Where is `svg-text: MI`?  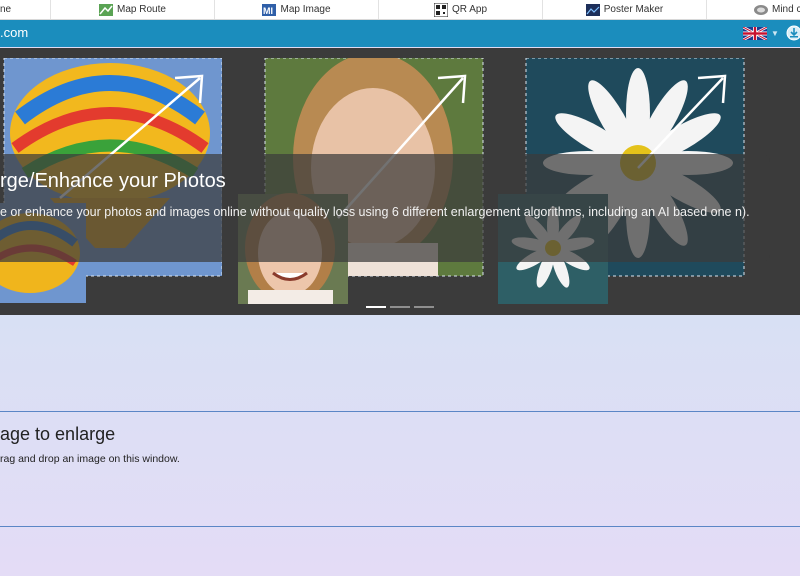 svg-text: MI is located at coordinates (268, 11).